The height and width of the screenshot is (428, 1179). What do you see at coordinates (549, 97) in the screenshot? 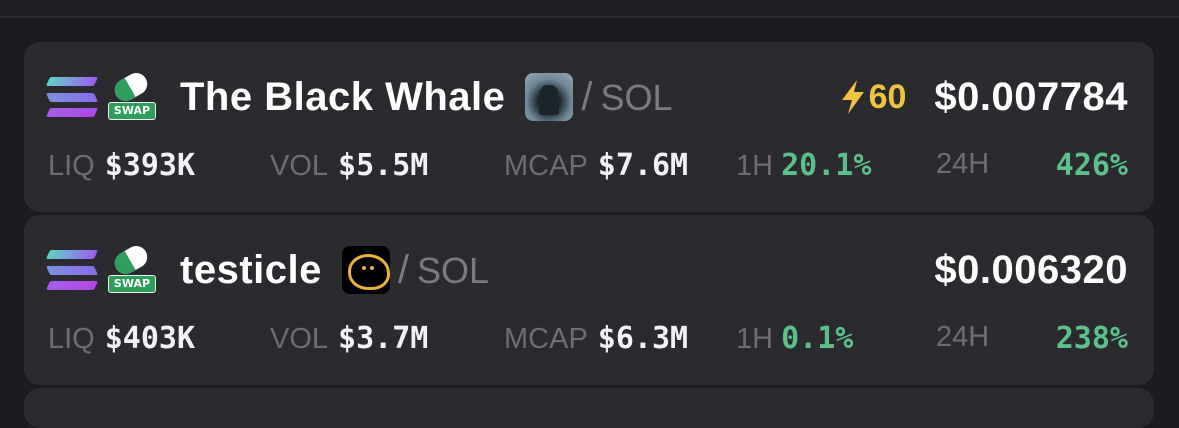
I see `whale-token-image` at bounding box center [549, 97].